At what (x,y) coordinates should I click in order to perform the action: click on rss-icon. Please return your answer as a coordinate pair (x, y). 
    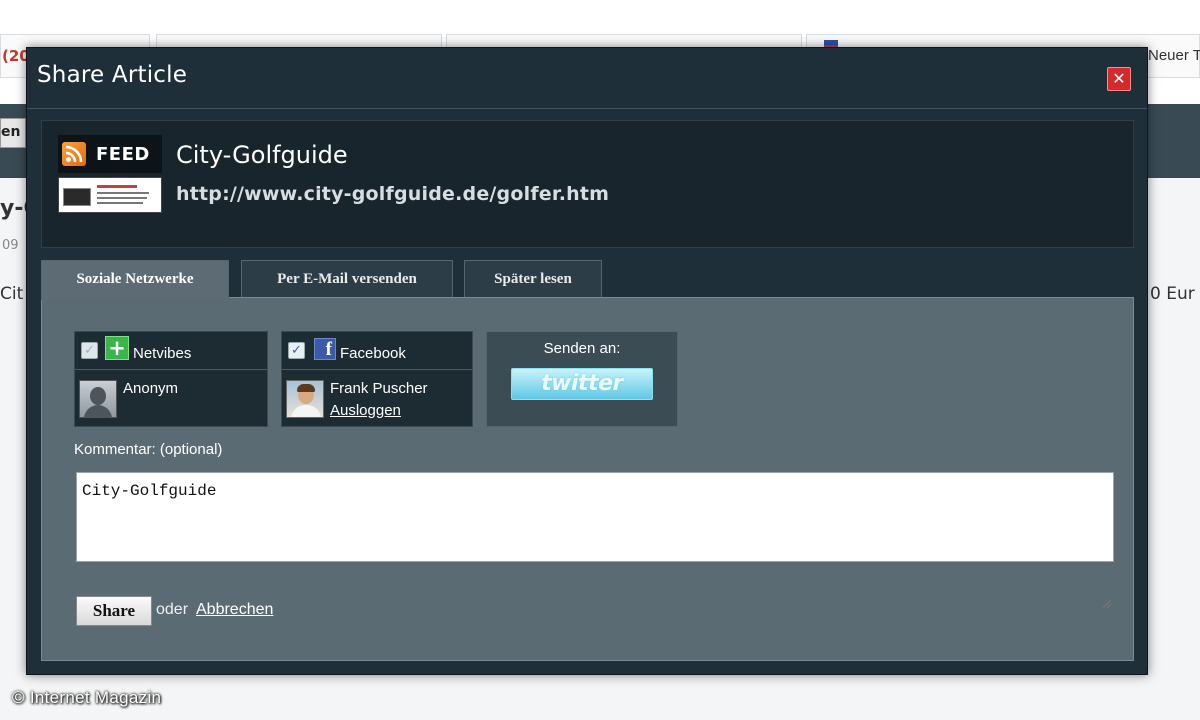
    Looking at the image, I should click on (74, 154).